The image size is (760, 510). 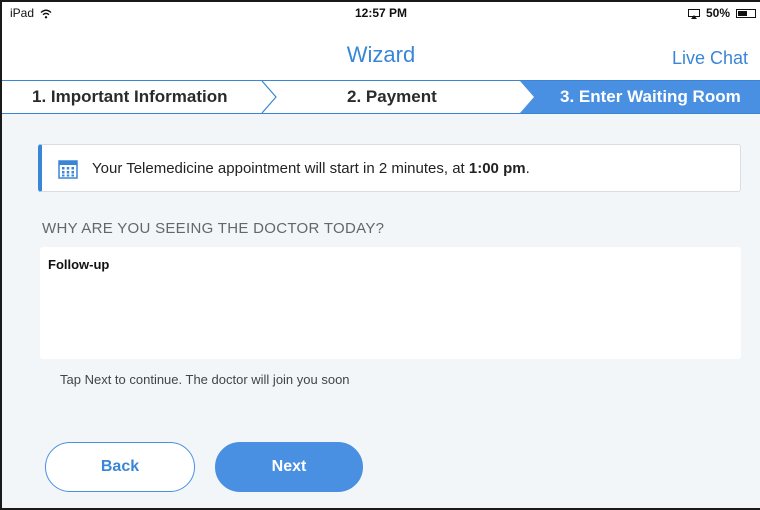 I want to click on page-title: Wizard, so click(x=381, y=54).